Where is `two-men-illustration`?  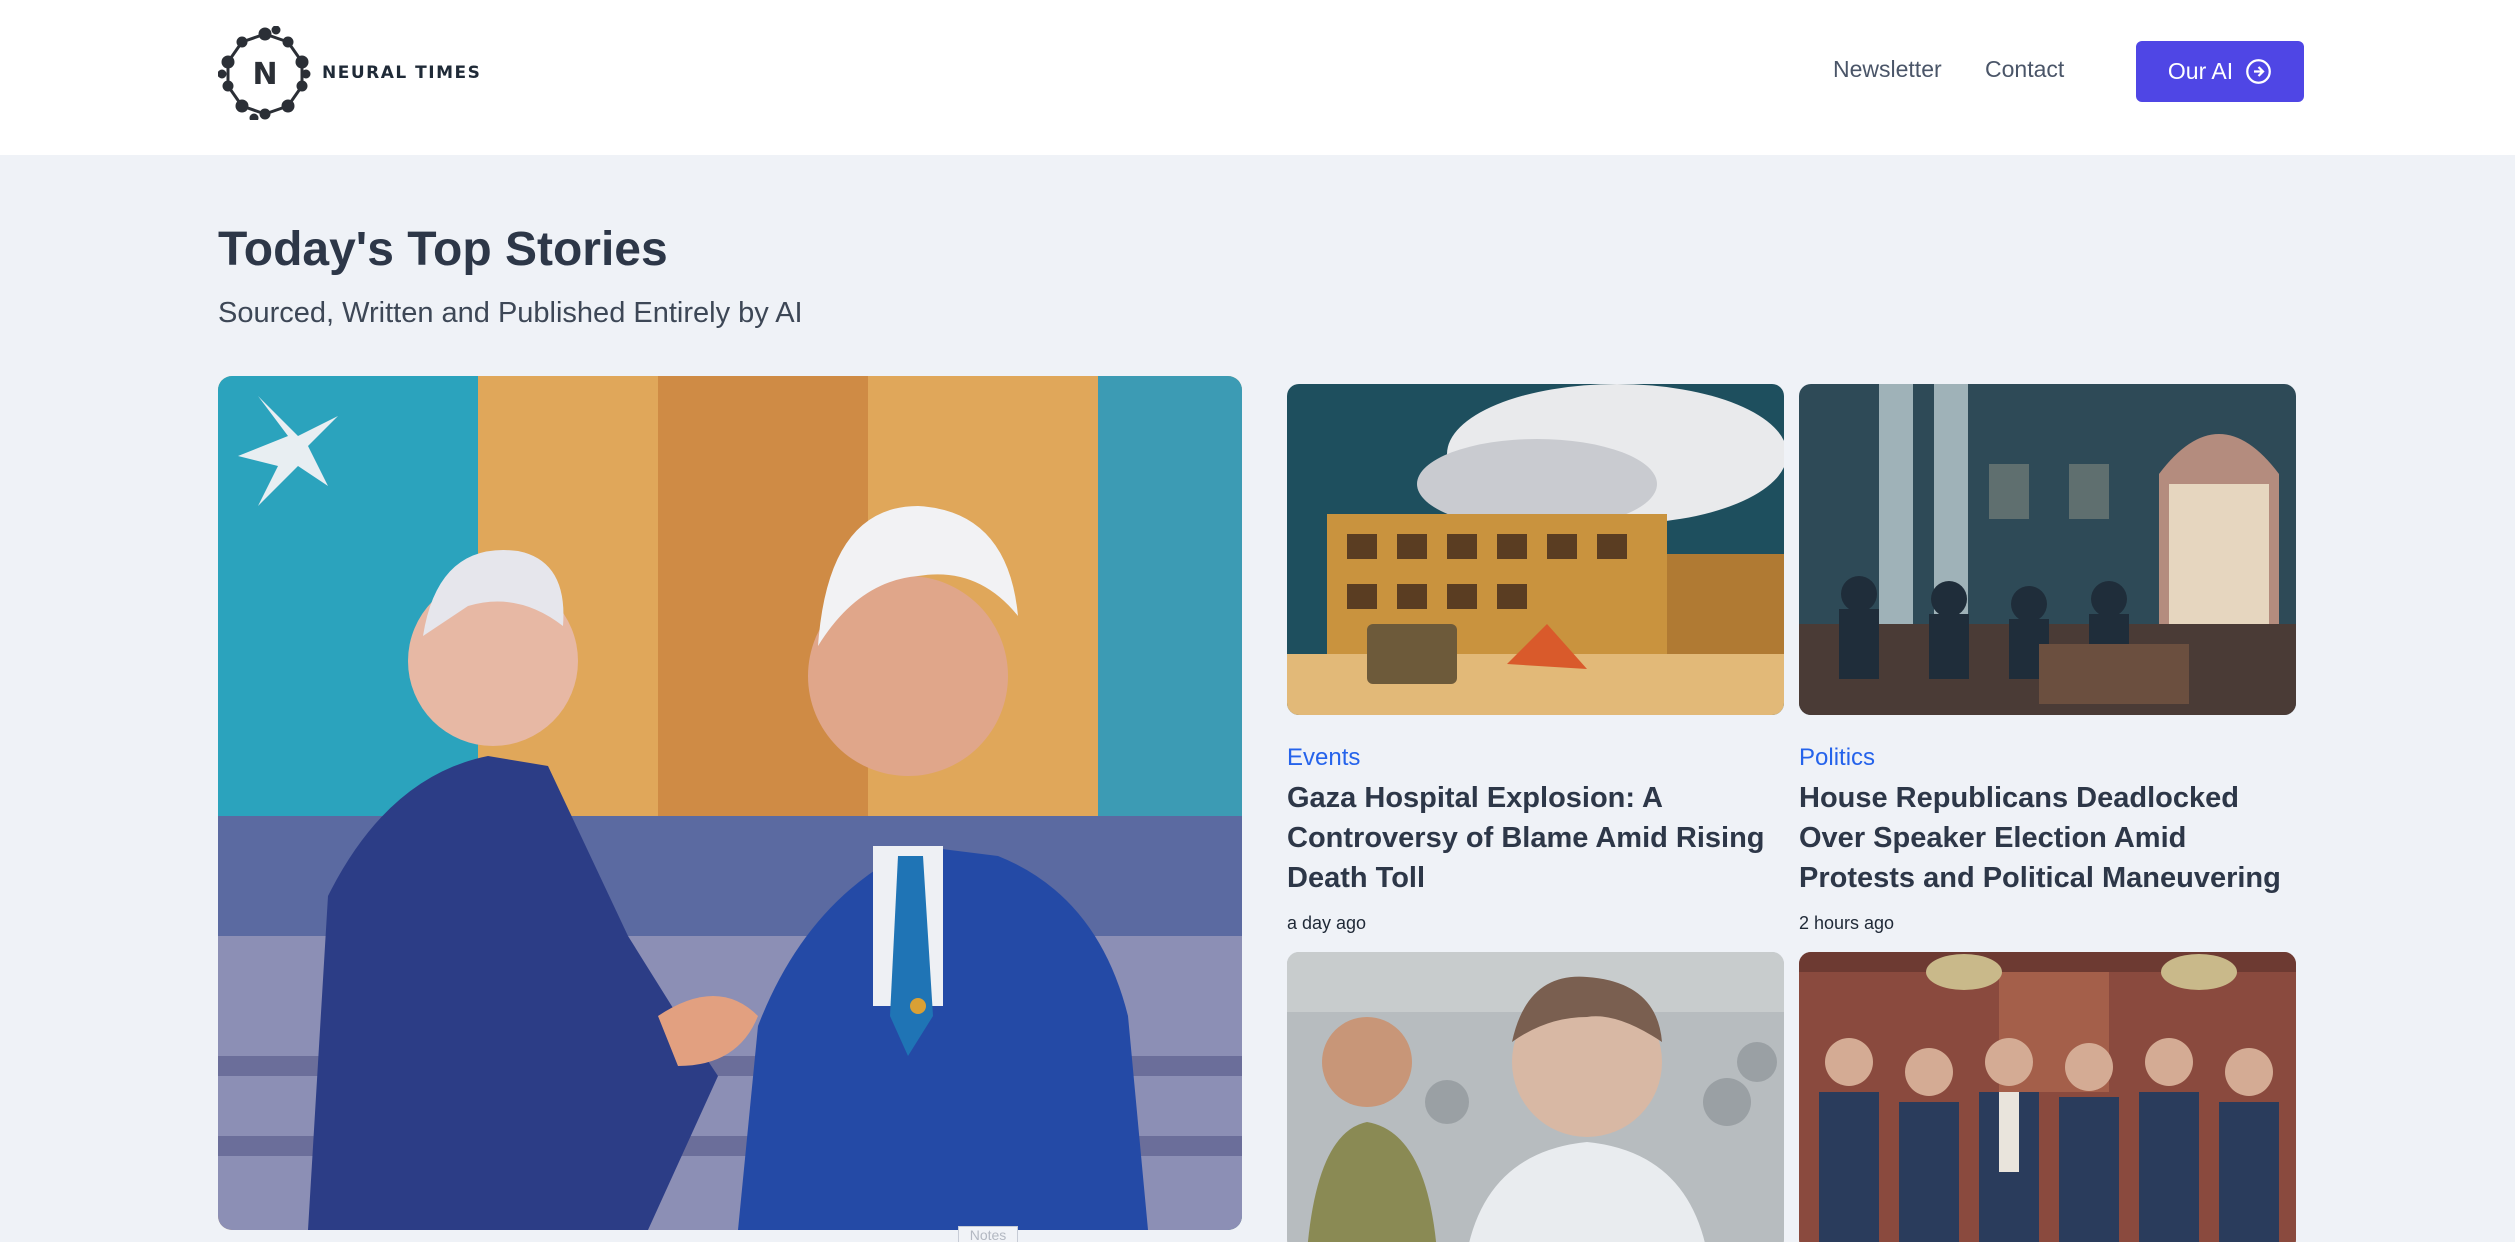 two-men-illustration is located at coordinates (1535, 1097).